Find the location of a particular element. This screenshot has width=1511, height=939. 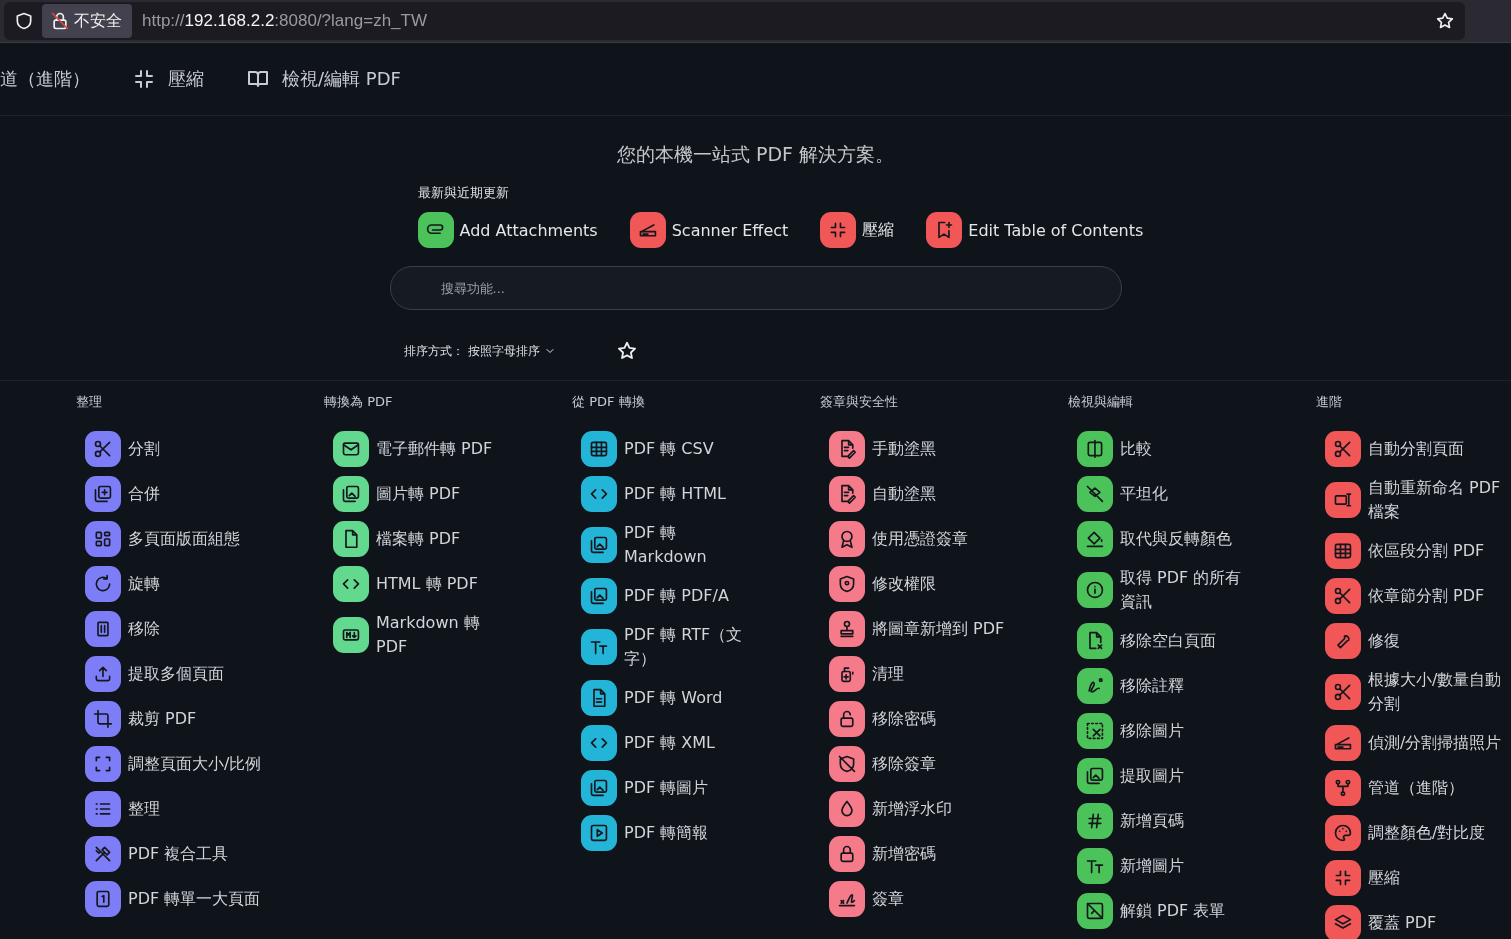

tool-link: PDF 轉 CSV is located at coordinates (700, 449).